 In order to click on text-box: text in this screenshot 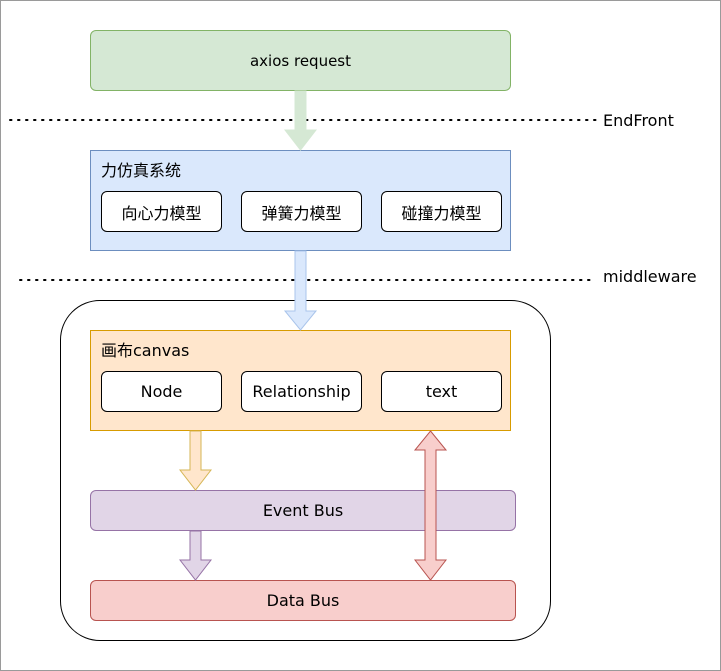, I will do `click(441, 391)`.